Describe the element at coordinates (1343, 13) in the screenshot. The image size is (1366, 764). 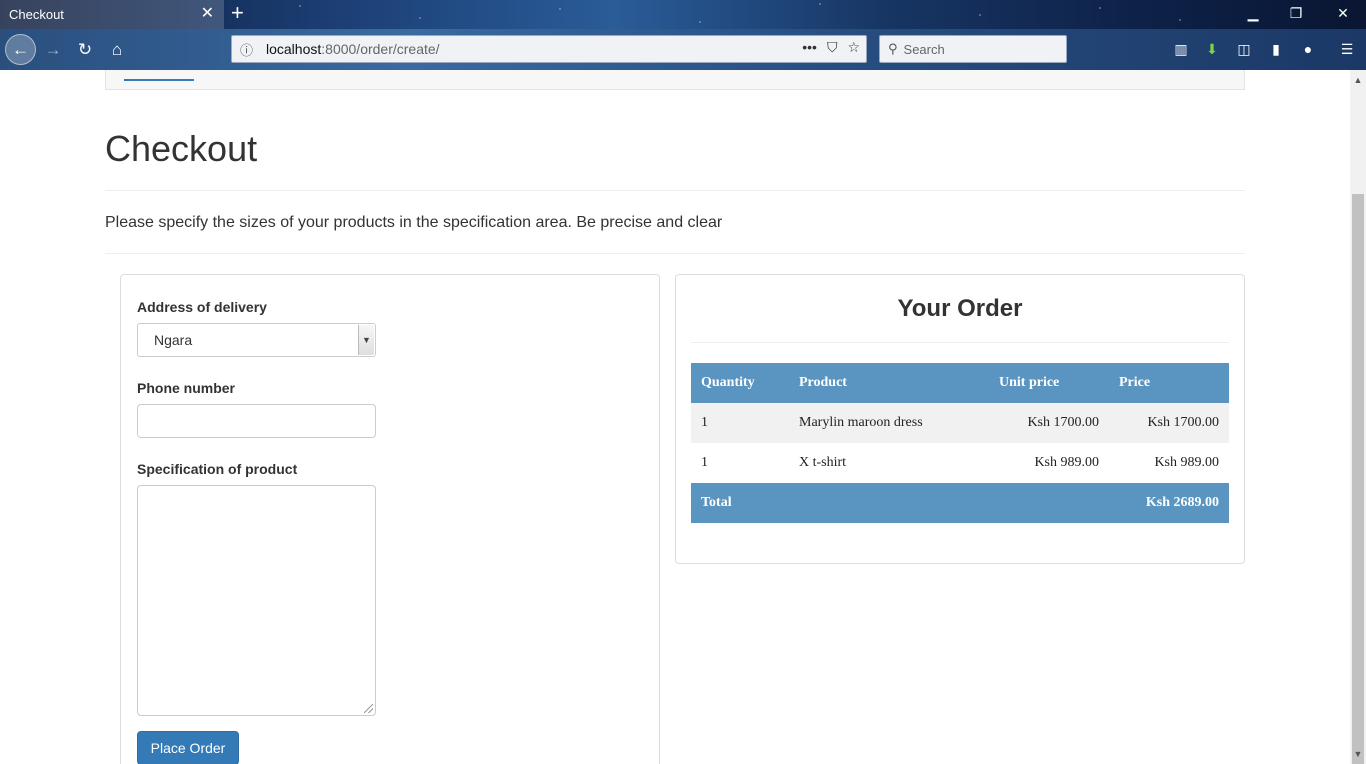
I see `close-window-icon: ✕` at that location.